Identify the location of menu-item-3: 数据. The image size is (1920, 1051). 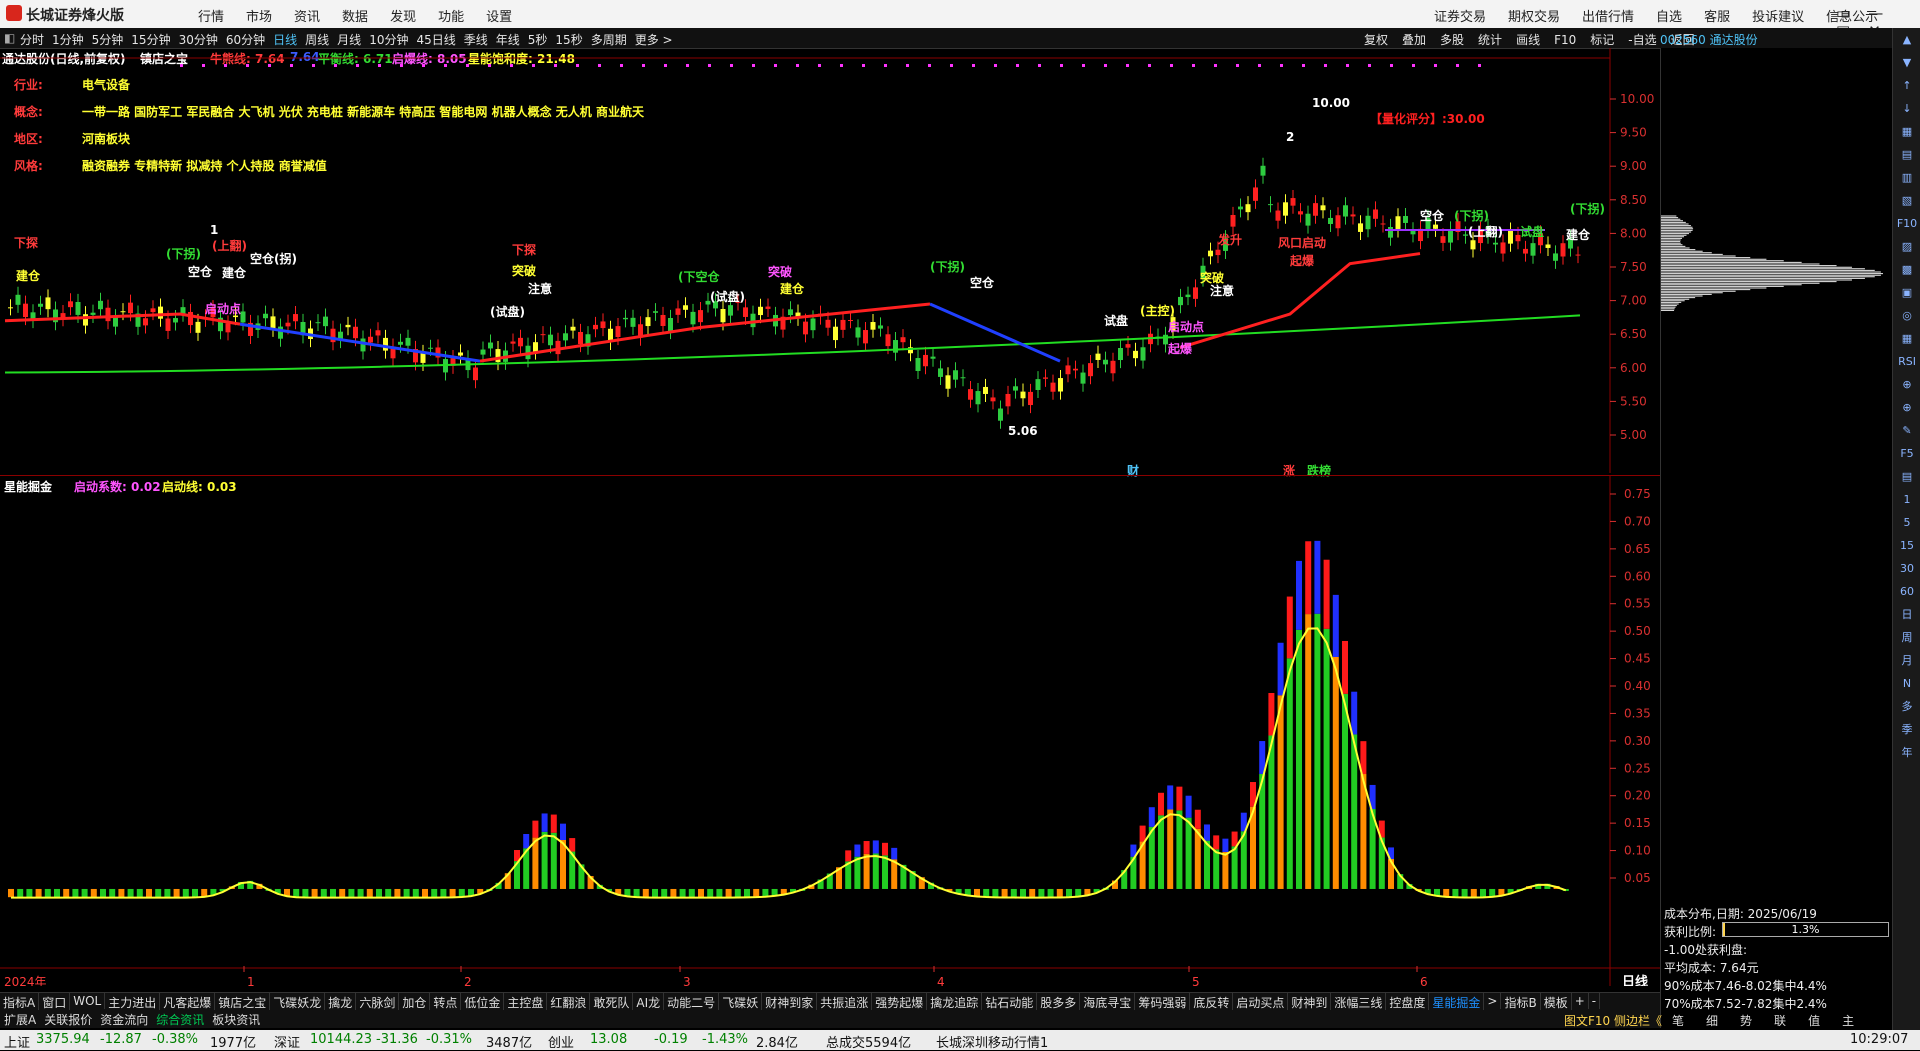
(355, 17).